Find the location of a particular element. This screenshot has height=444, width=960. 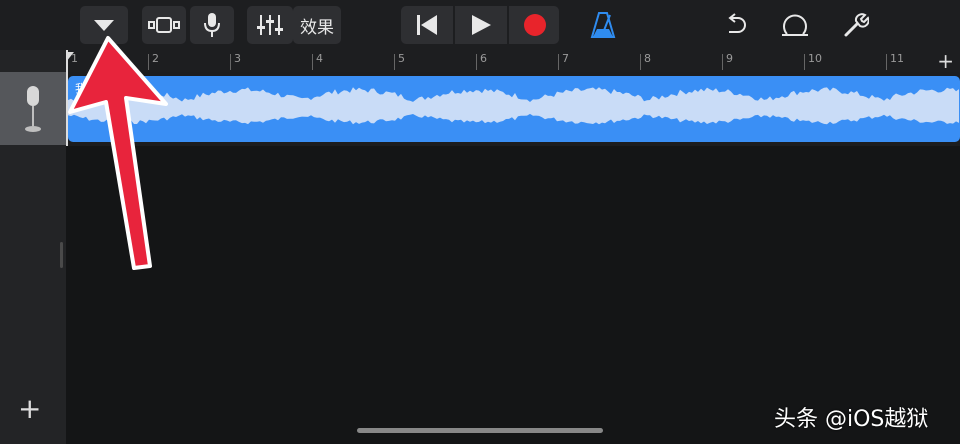

ruler-mark: 5 is located at coordinates (401, 58).